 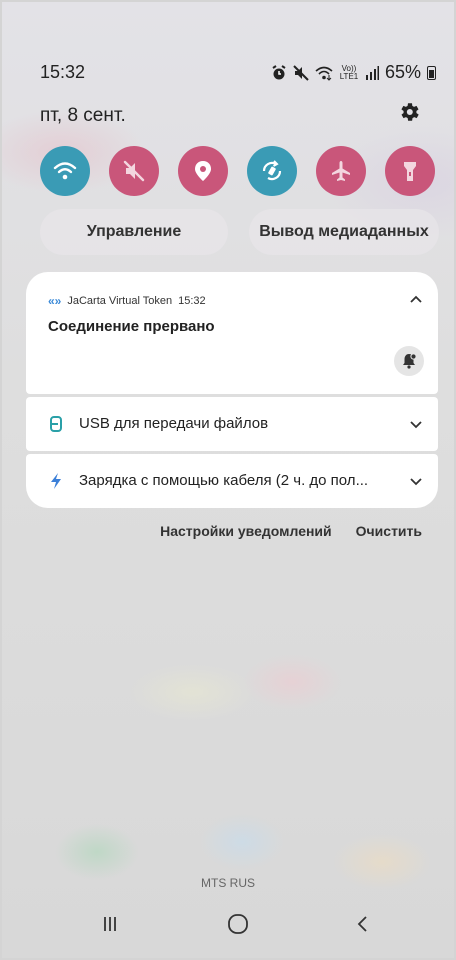 What do you see at coordinates (344, 232) in the screenshot?
I see `media-output-button: Вывод медиаданных` at bounding box center [344, 232].